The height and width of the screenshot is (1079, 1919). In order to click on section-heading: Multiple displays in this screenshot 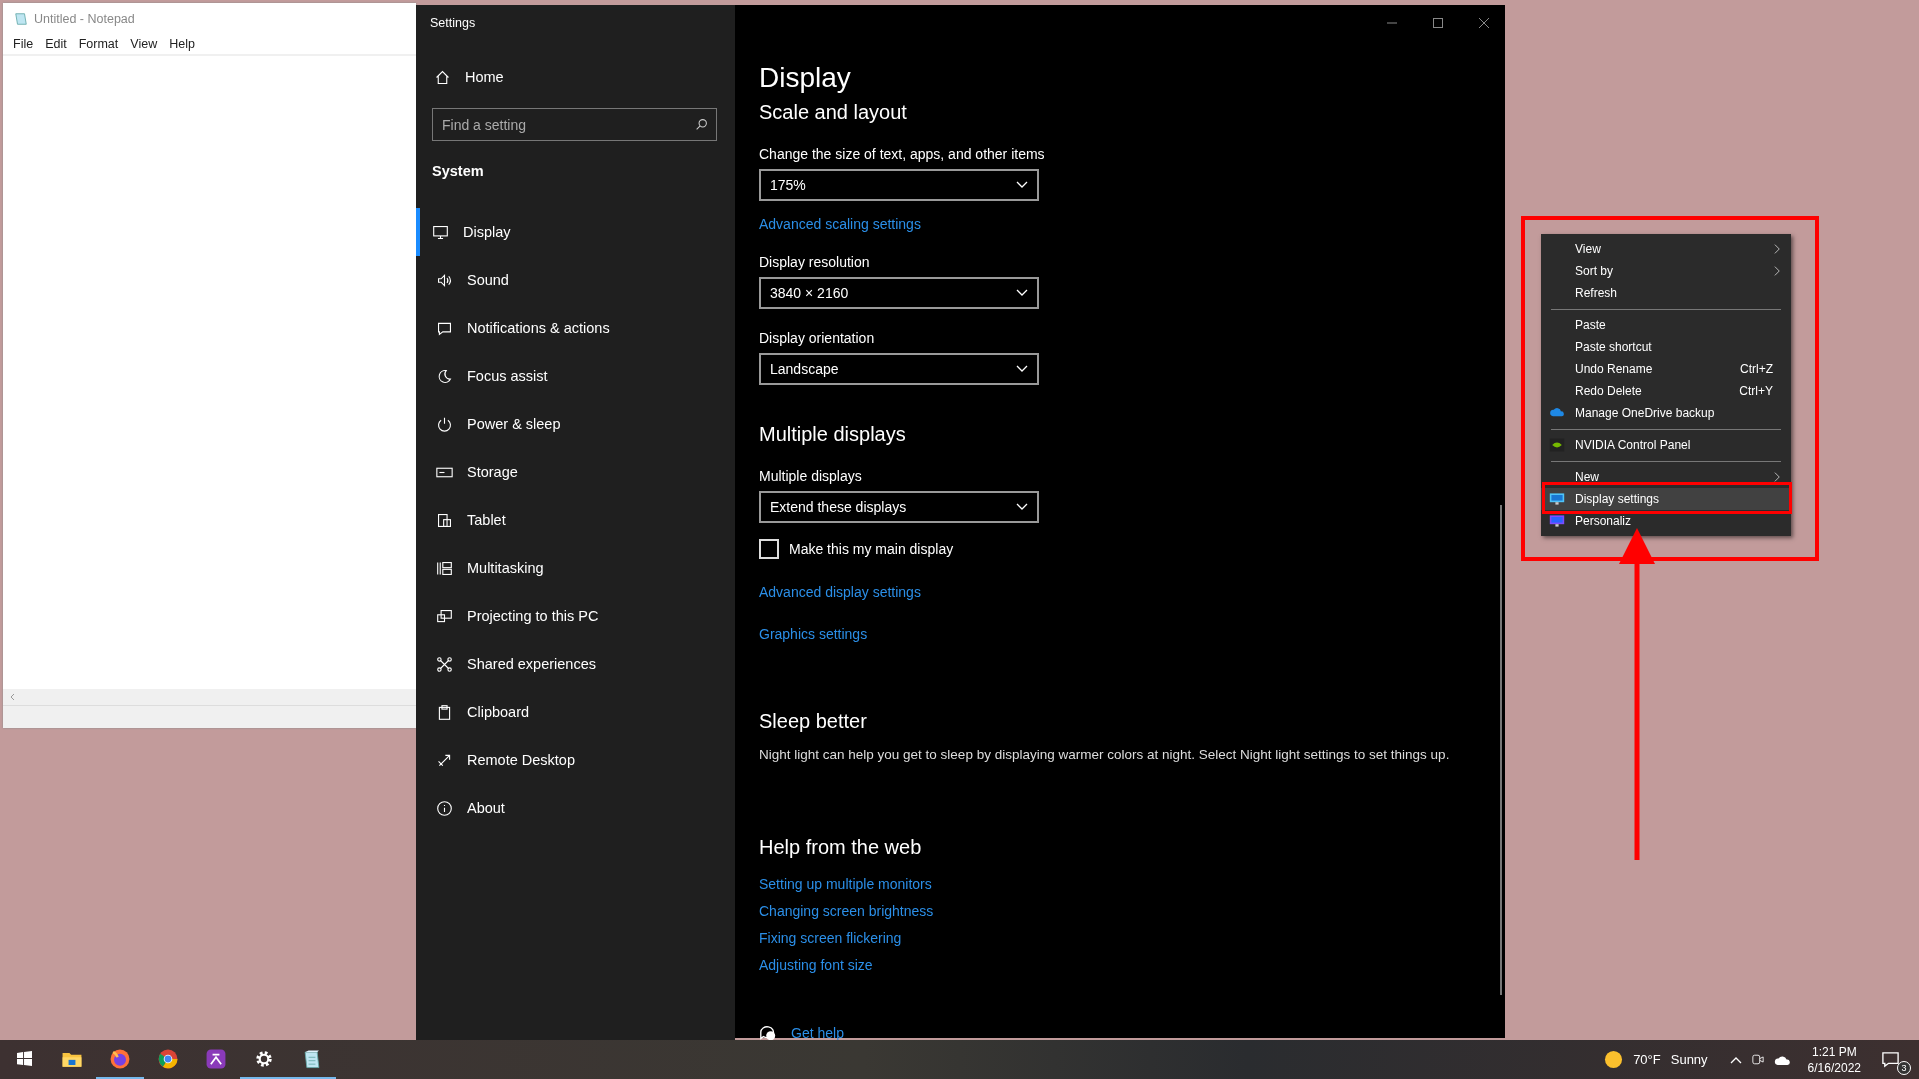, I will do `click(833, 434)`.